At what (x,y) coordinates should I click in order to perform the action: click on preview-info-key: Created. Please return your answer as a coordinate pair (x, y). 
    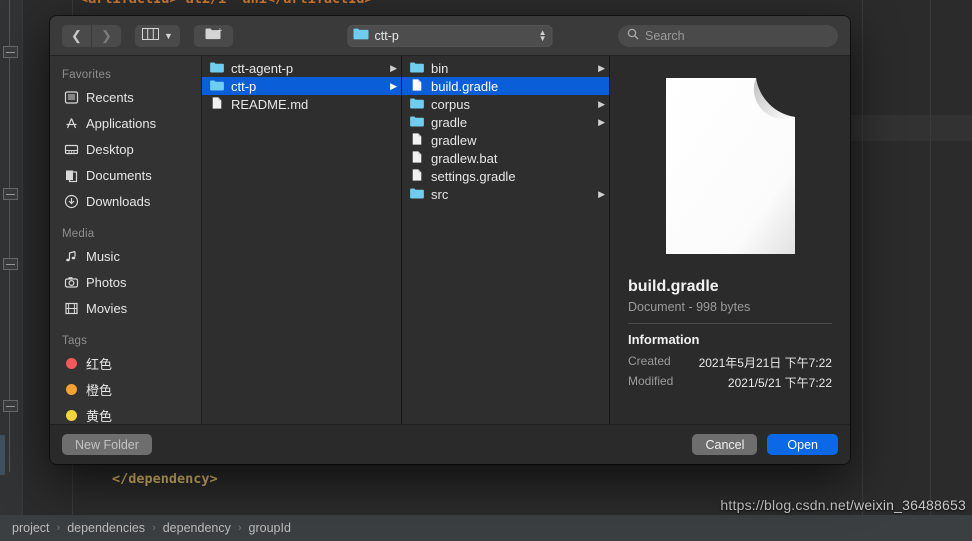
    Looking at the image, I should click on (649, 361).